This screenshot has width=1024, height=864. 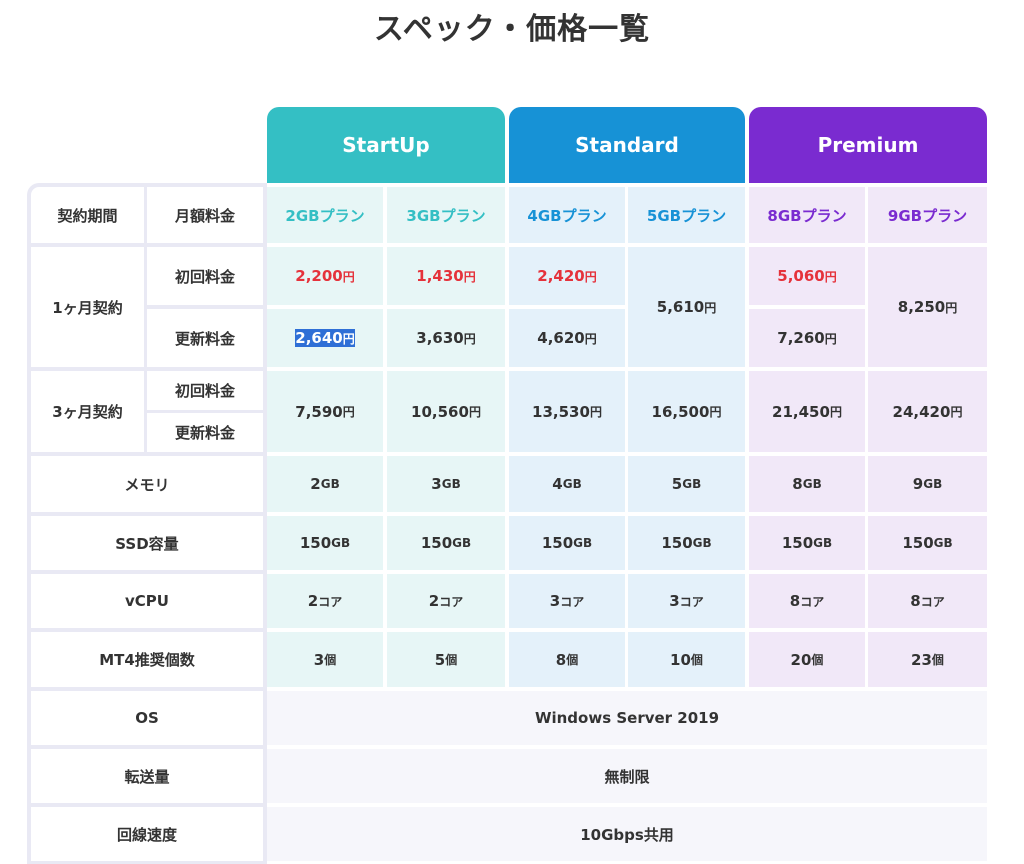 I want to click on plan-9gb: 9GBプラン, so click(x=927, y=215).